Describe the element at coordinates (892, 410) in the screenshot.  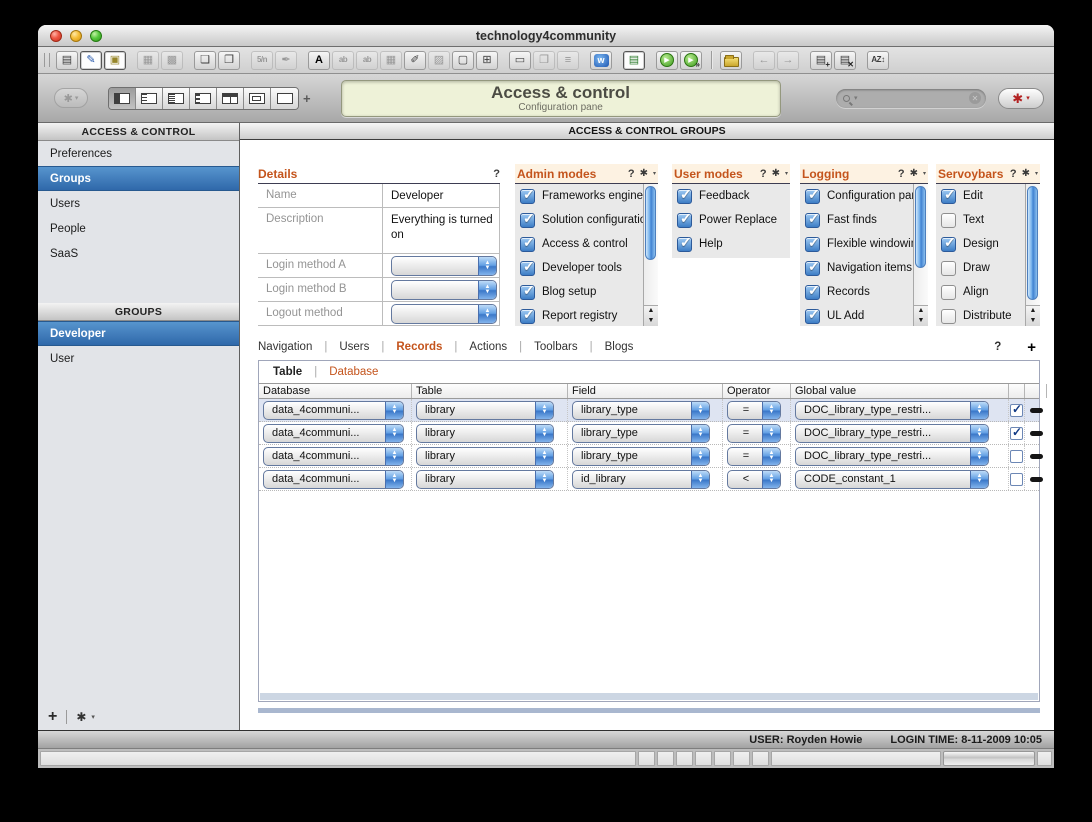
I see `global-value-select: DOC_library_type_restri... ▲ ▼` at that location.